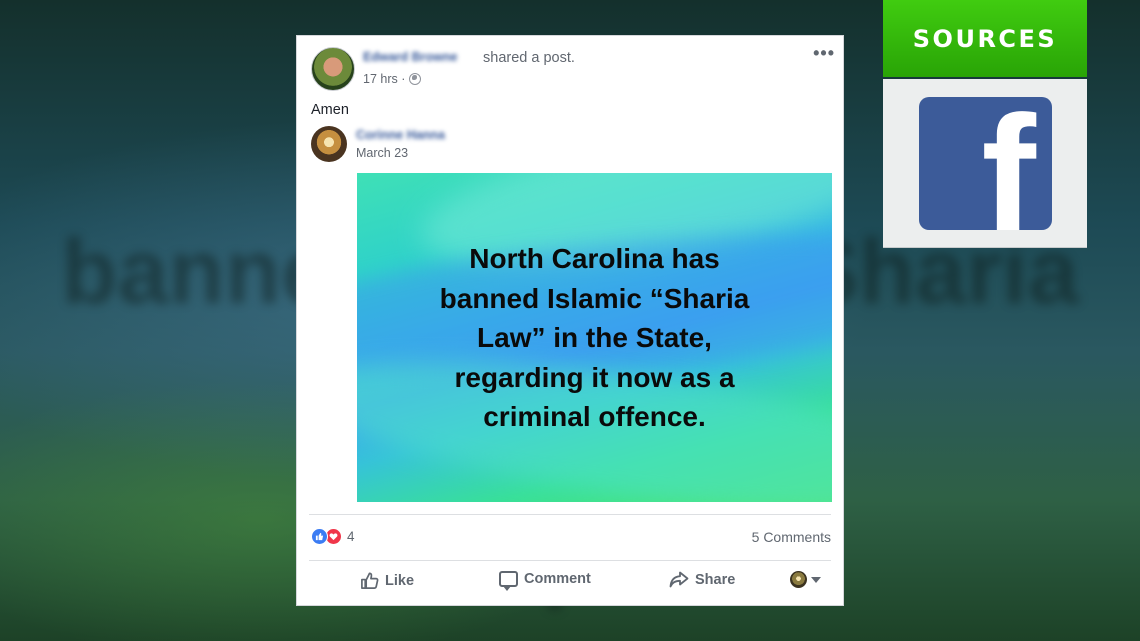  Describe the element at coordinates (791, 537) in the screenshot. I see `comment-count: 5 Comments` at that location.